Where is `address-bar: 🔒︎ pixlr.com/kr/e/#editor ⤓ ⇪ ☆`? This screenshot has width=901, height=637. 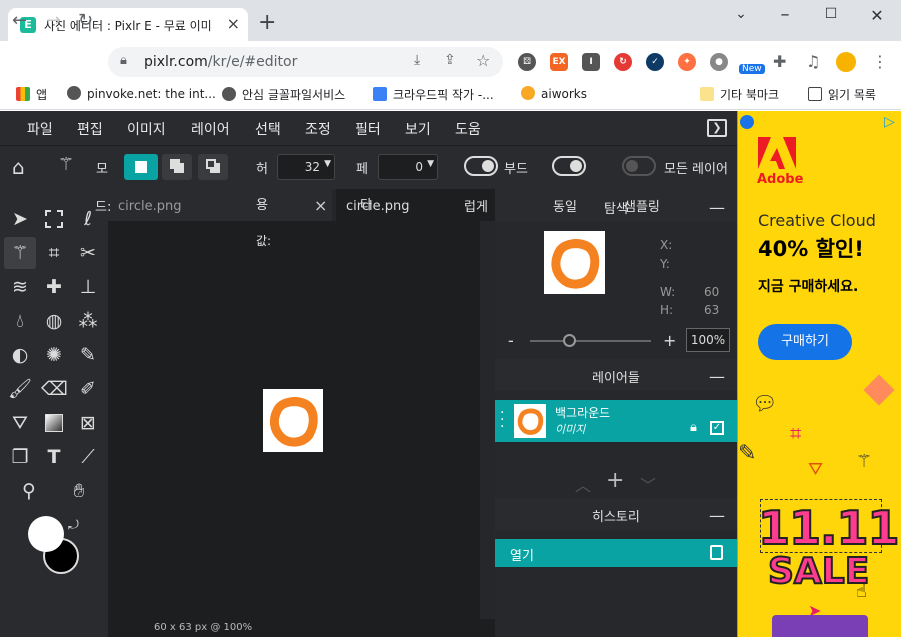
address-bar: 🔒︎ pixlr.com/kr/e/#editor ⤓ ⇪ ☆ is located at coordinates (305, 62).